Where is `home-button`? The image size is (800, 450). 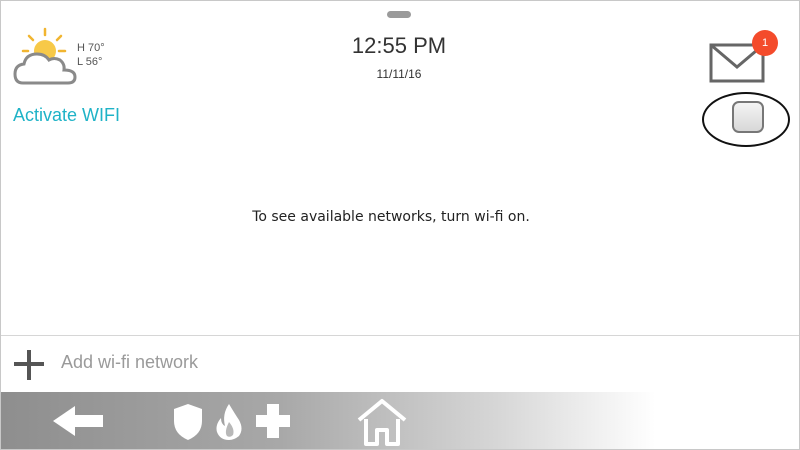
home-button is located at coordinates (382, 420).